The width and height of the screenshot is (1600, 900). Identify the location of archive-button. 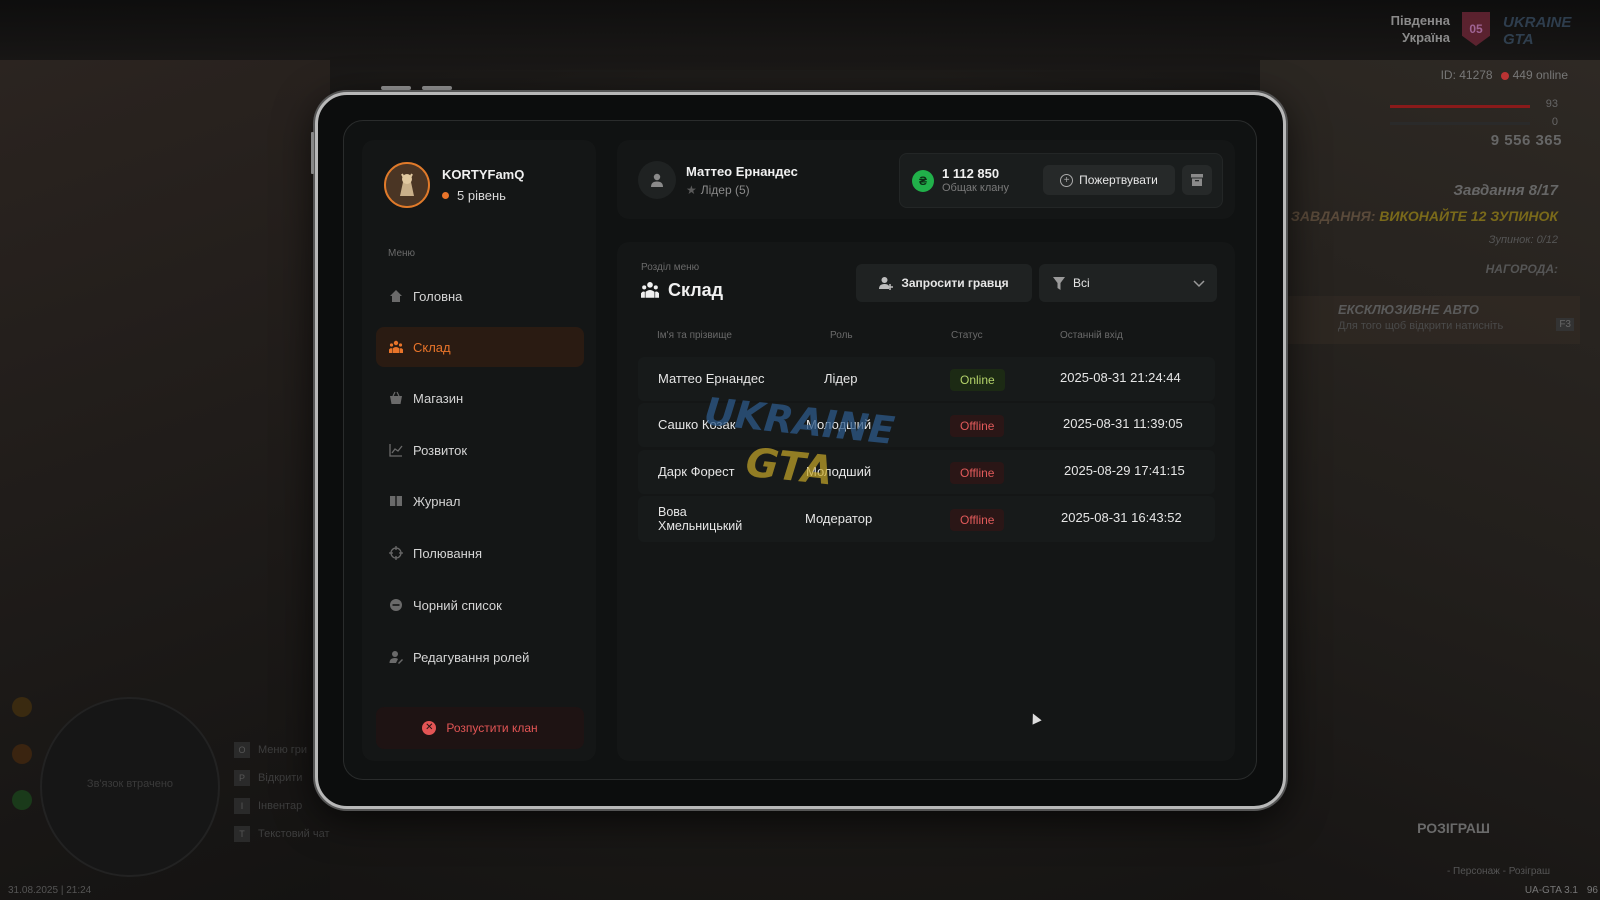
(1197, 180).